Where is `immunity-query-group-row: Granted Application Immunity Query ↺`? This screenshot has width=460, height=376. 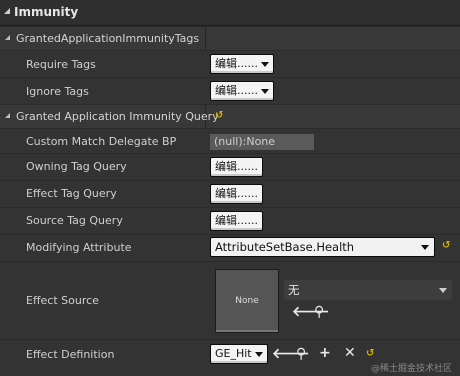 immunity-query-group-row: Granted Application Immunity Query ↺ is located at coordinates (230, 116).